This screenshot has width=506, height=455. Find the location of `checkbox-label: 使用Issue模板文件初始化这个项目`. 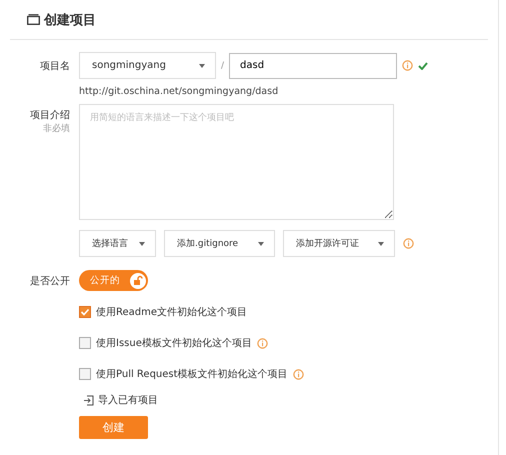

checkbox-label: 使用Issue模板文件初始化这个项目 is located at coordinates (174, 343).